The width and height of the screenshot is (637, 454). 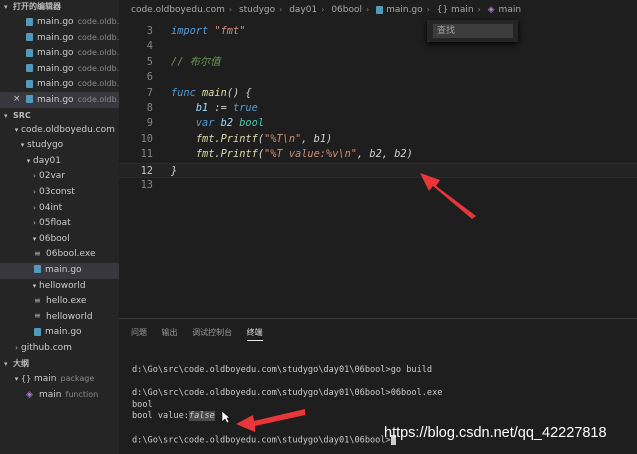 What do you see at coordinates (205, 123) in the screenshot?
I see `code-token: var` at bounding box center [205, 123].